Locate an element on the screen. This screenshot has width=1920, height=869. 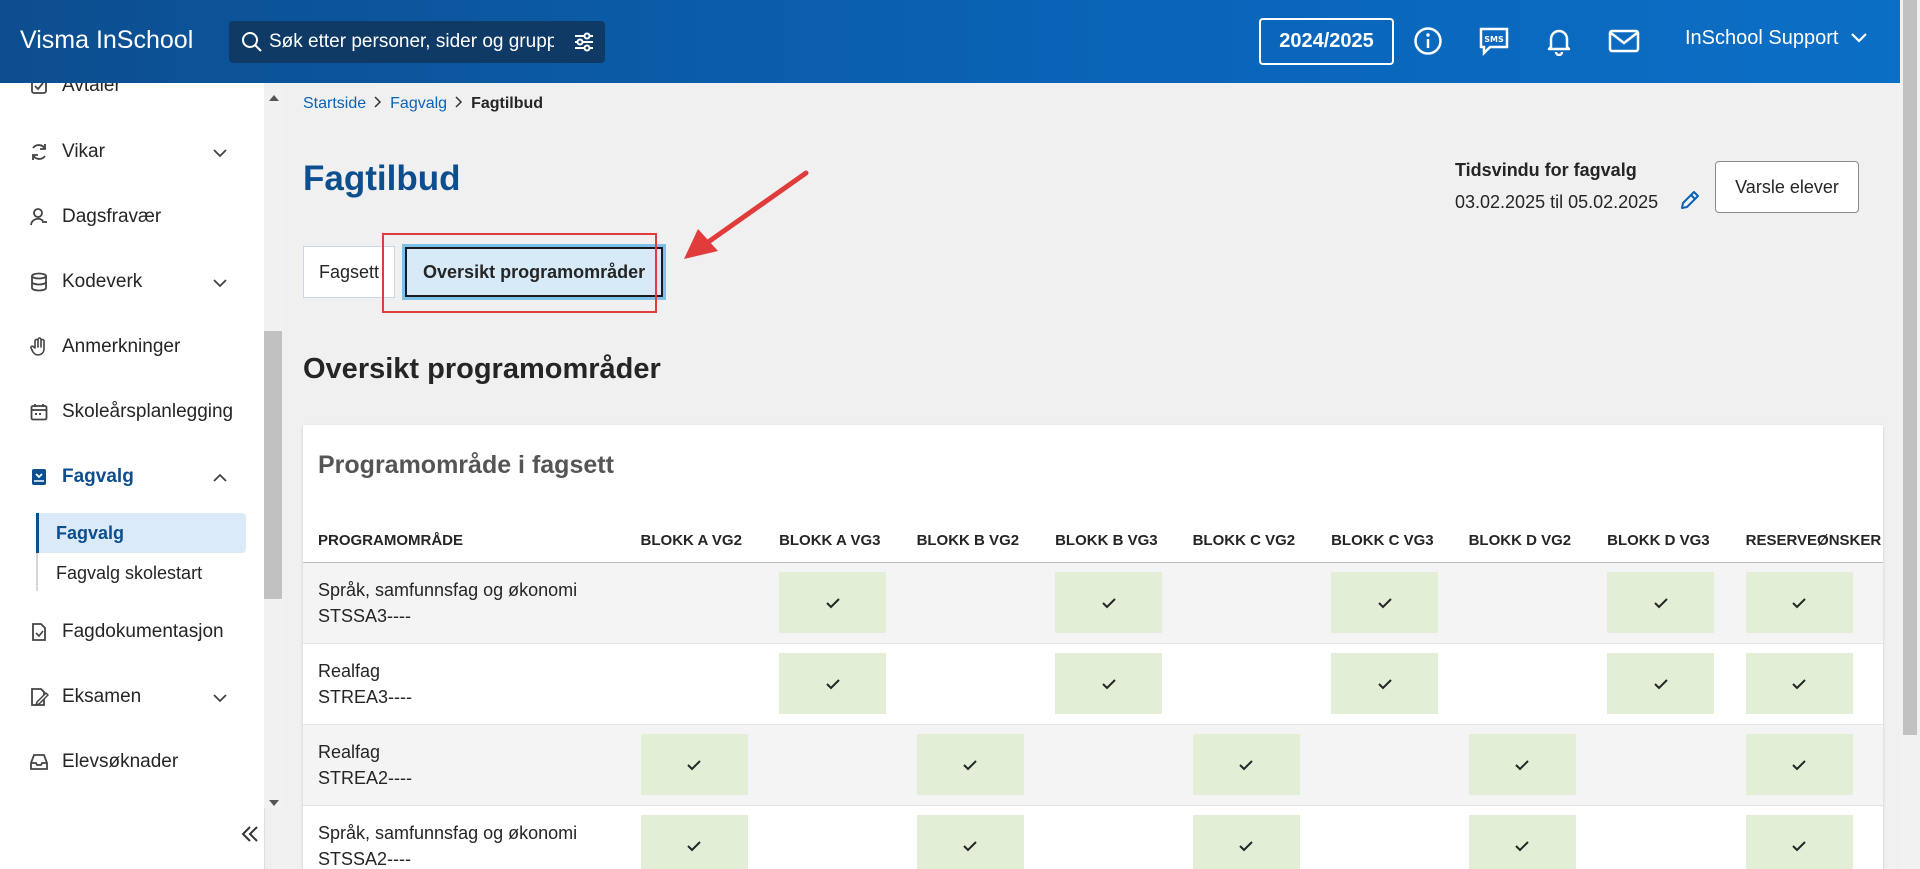
program-area-cell: Realfag STREA3---- is located at coordinates (464, 684).